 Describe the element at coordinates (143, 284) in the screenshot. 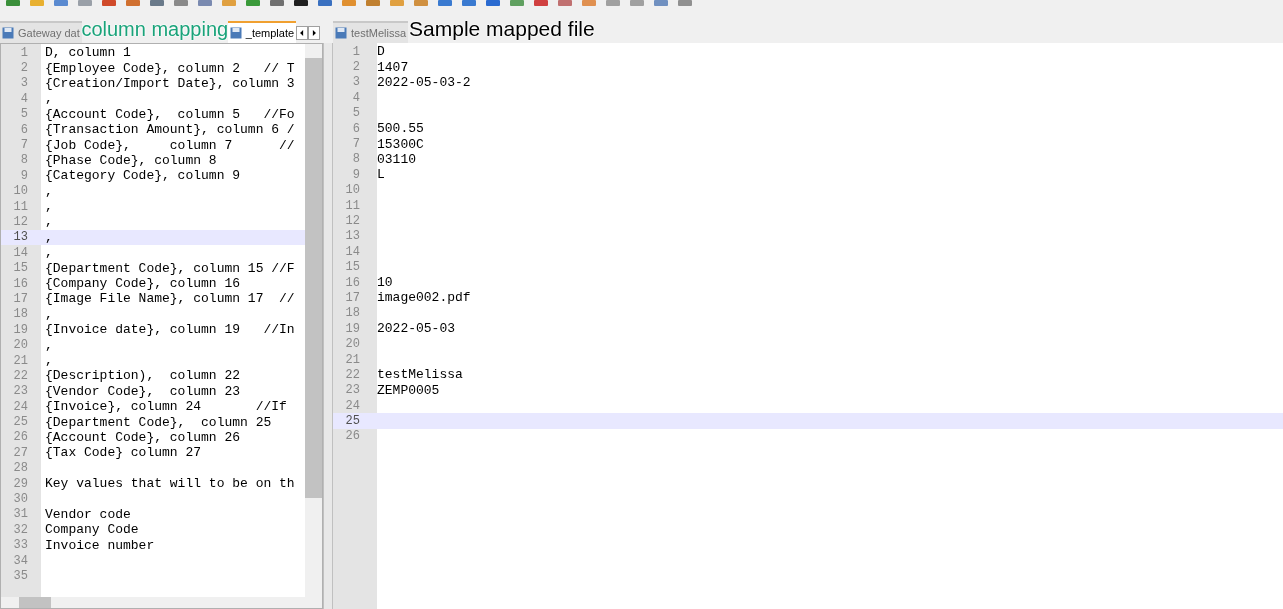

I see `code-line: {Company Code}, column 16` at that location.